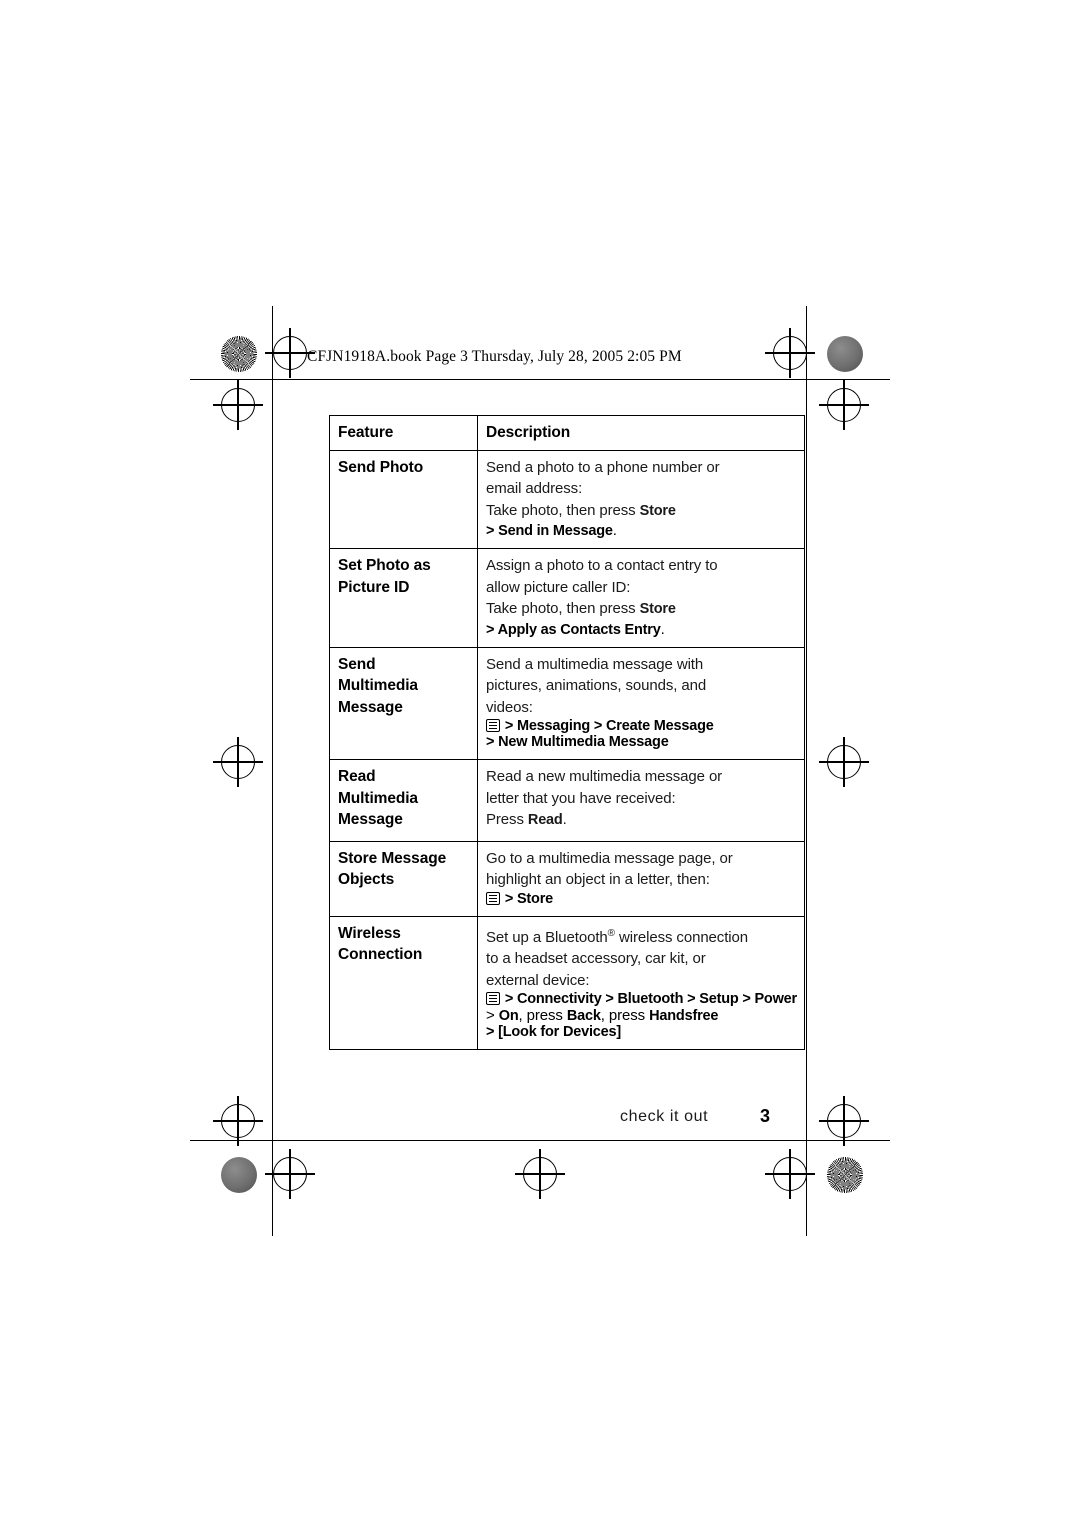 Image resolution: width=1080 pixels, height=1528 pixels. What do you see at coordinates (575, 629) in the screenshot?
I see `menu-path-line: > Apply as Contacts Entry.` at bounding box center [575, 629].